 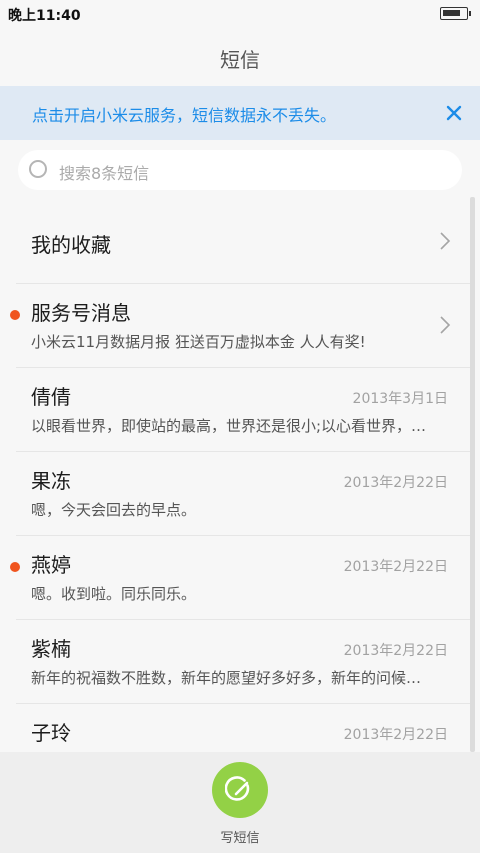 What do you see at coordinates (235, 578) in the screenshot?
I see `conversation-item: 燕婷 2013年2月22日 嗯。收到啦。同乐同乐。` at bounding box center [235, 578].